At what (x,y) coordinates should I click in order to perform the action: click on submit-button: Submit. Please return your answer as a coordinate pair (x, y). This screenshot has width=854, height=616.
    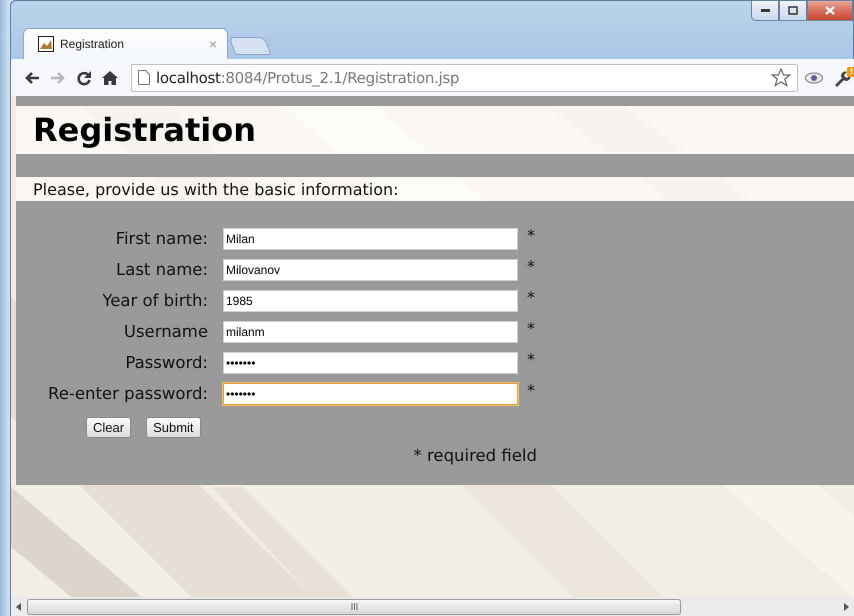
    Looking at the image, I should click on (173, 427).